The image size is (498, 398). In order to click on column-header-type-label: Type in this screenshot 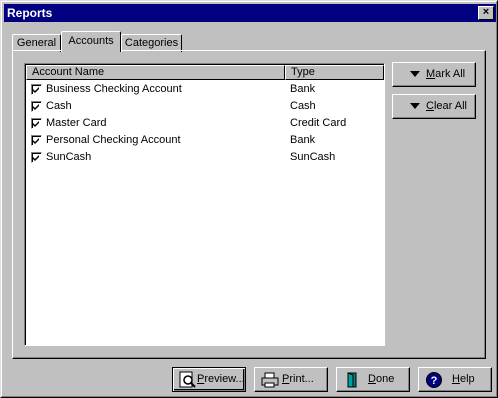, I will do `click(303, 72)`.